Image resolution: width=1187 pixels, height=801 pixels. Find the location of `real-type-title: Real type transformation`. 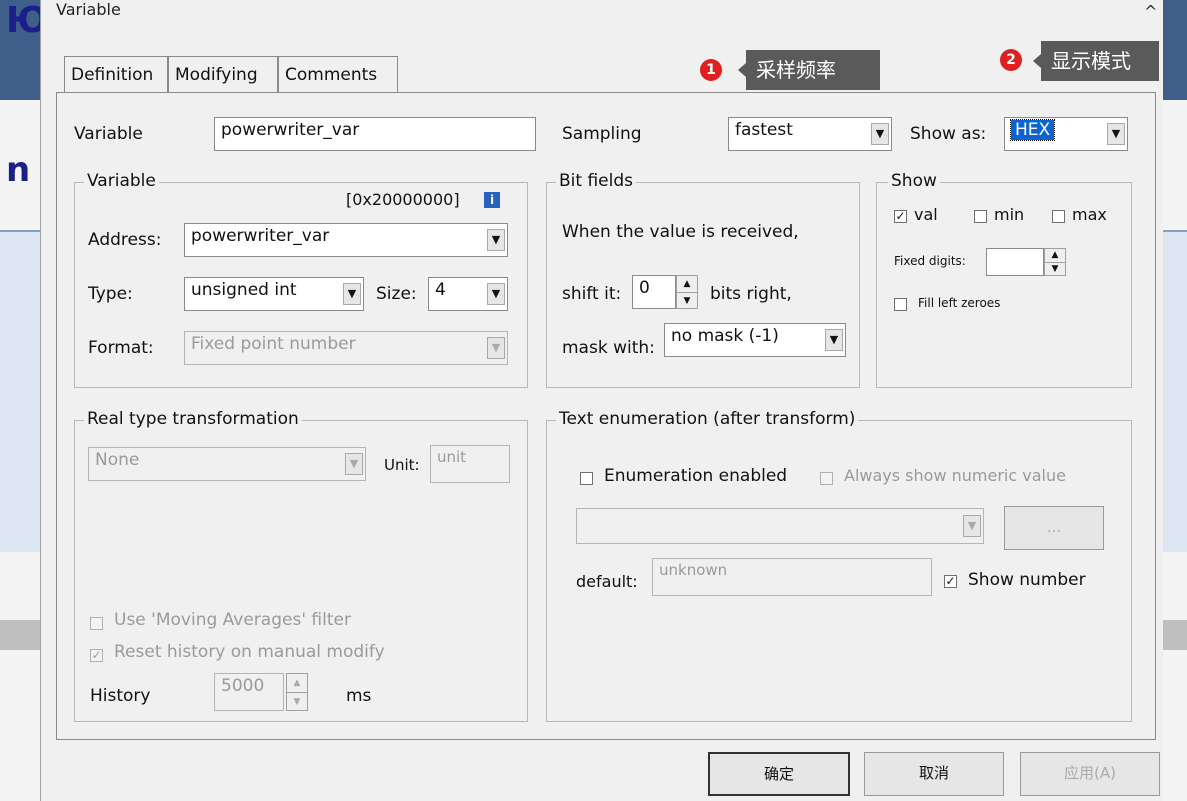

real-type-title: Real type transformation is located at coordinates (193, 419).